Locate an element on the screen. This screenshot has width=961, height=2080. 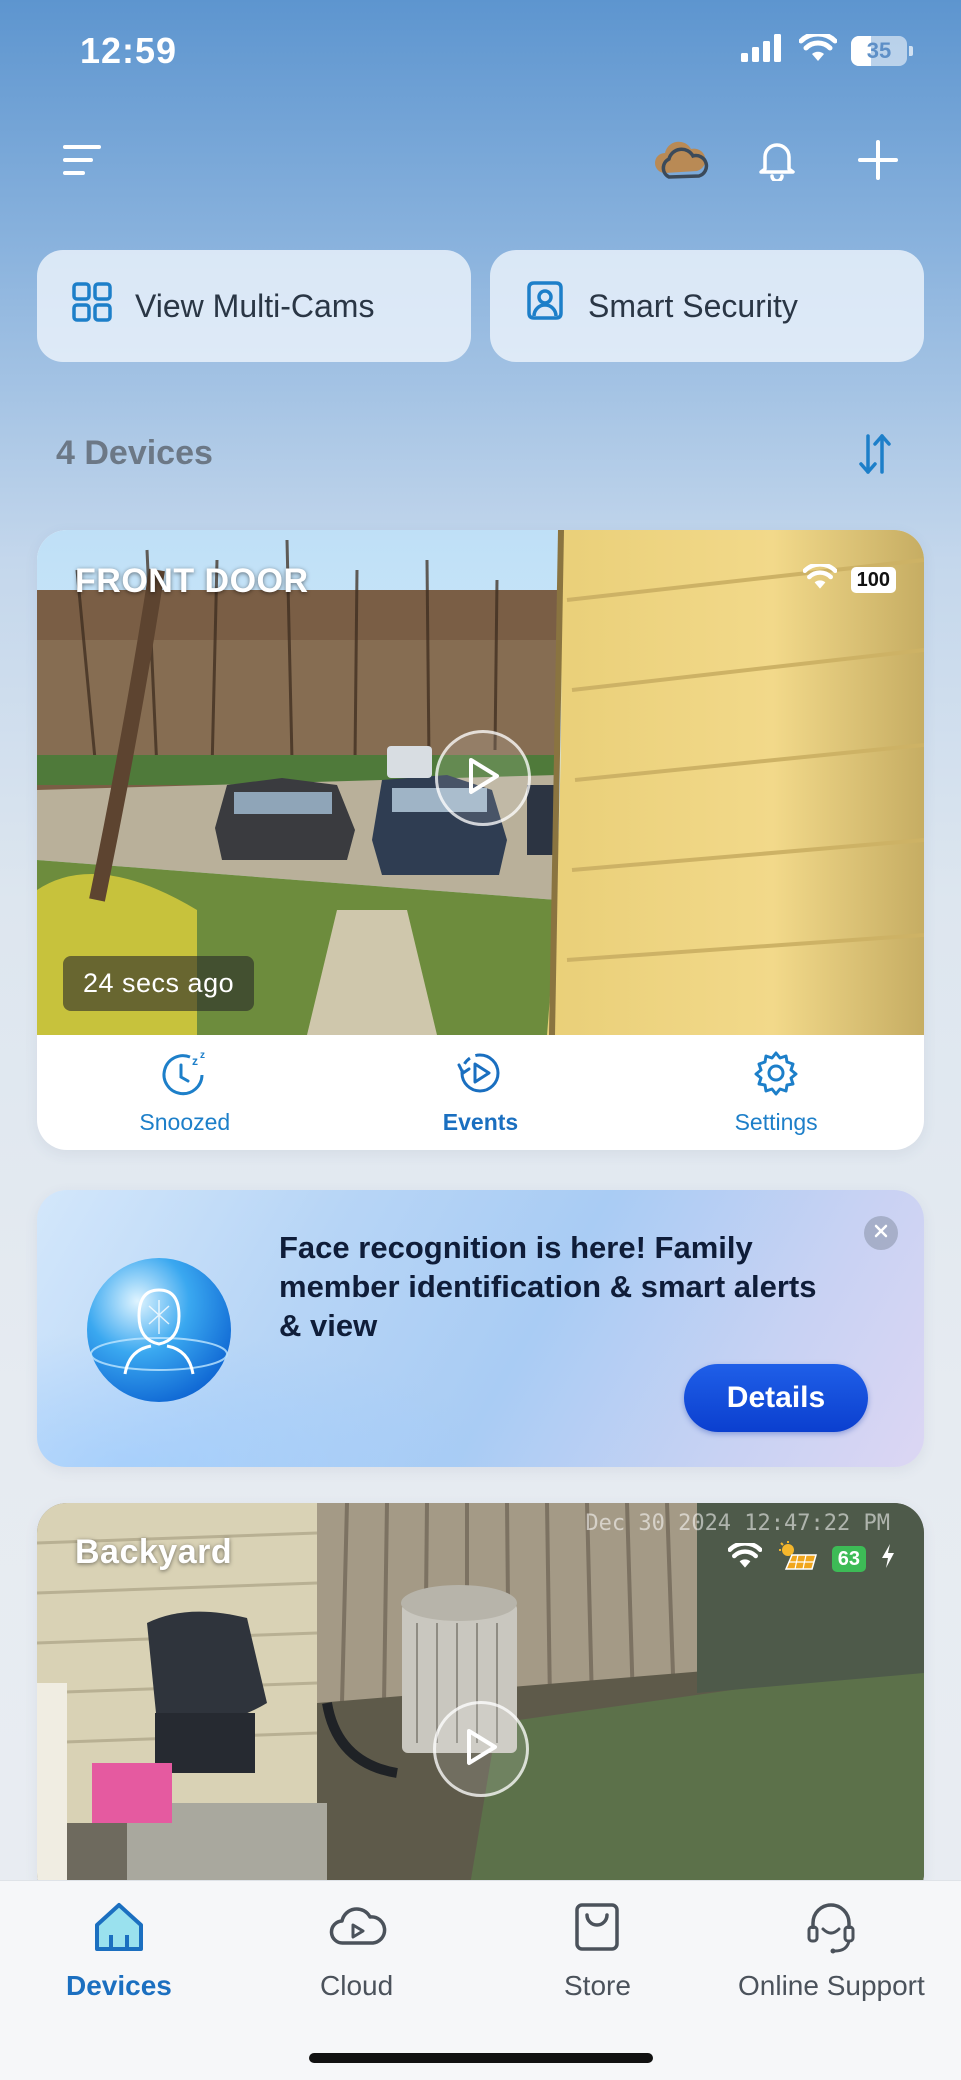
cloud-play-icon is located at coordinates (357, 1930).